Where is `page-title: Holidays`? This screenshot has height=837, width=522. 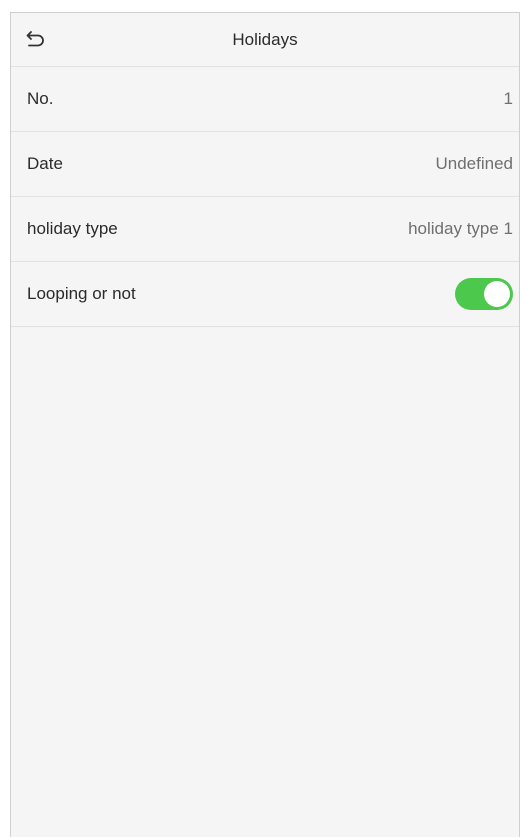
page-title: Holidays is located at coordinates (265, 39).